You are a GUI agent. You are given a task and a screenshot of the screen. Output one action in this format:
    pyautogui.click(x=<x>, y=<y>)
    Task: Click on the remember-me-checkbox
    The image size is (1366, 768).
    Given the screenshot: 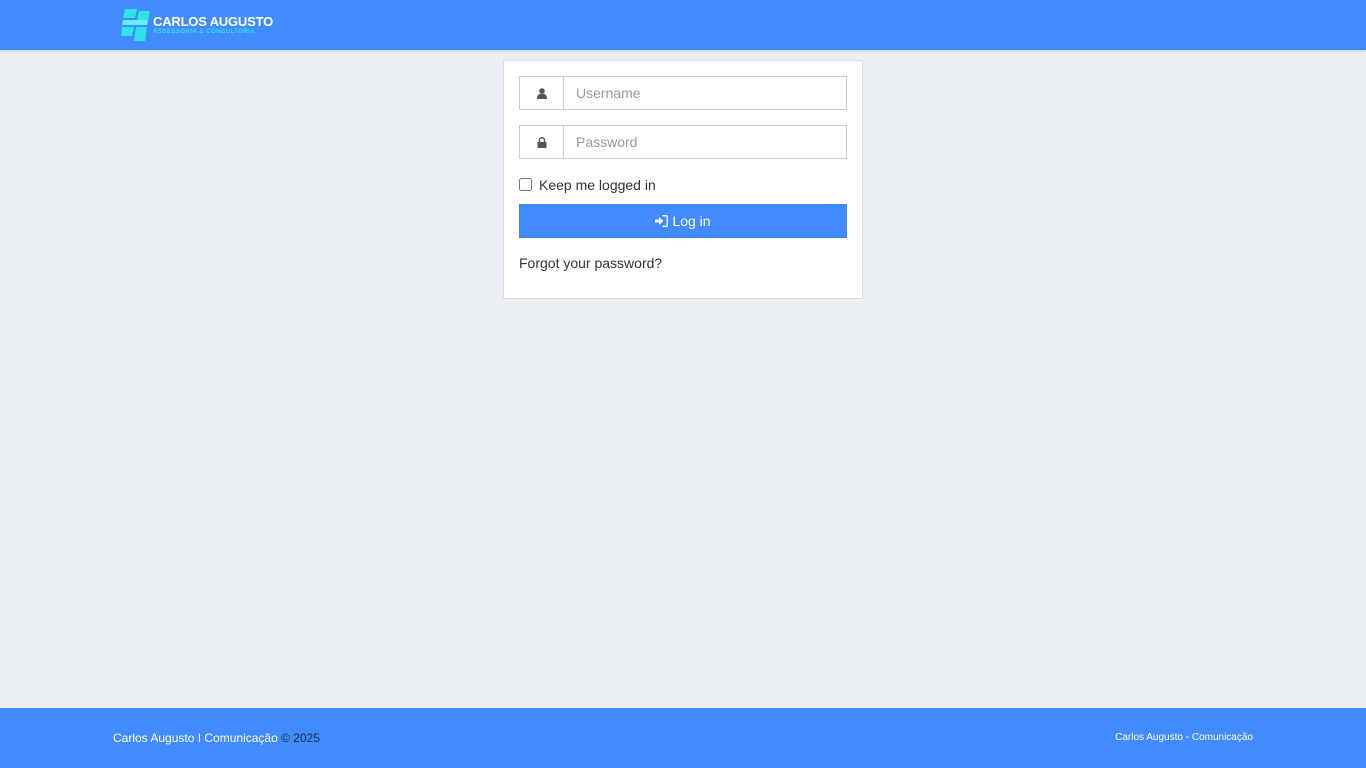 What is the action you would take?
    pyautogui.click(x=525, y=184)
    